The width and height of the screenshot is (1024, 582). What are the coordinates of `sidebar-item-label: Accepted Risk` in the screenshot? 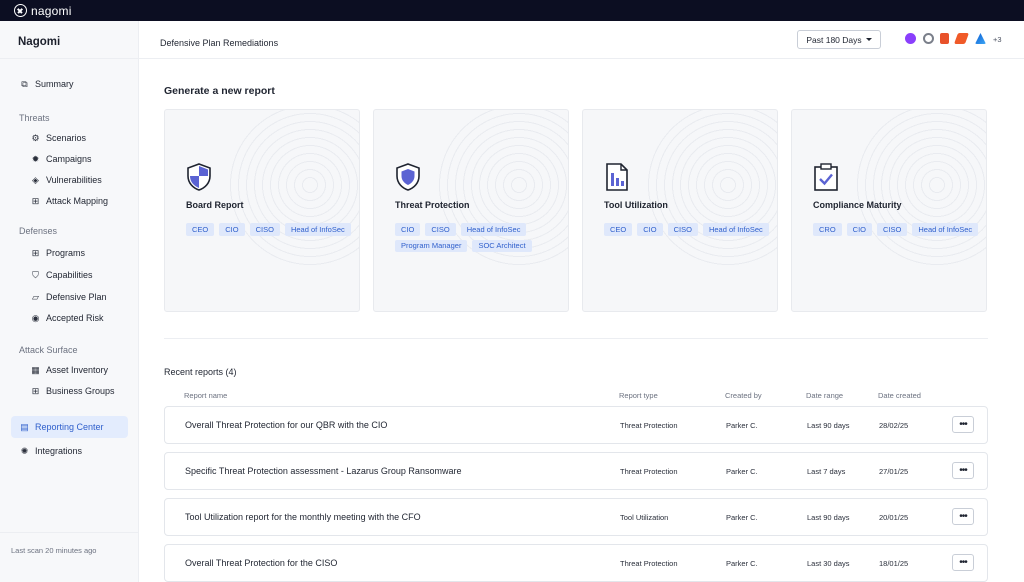 It's located at (75, 318).